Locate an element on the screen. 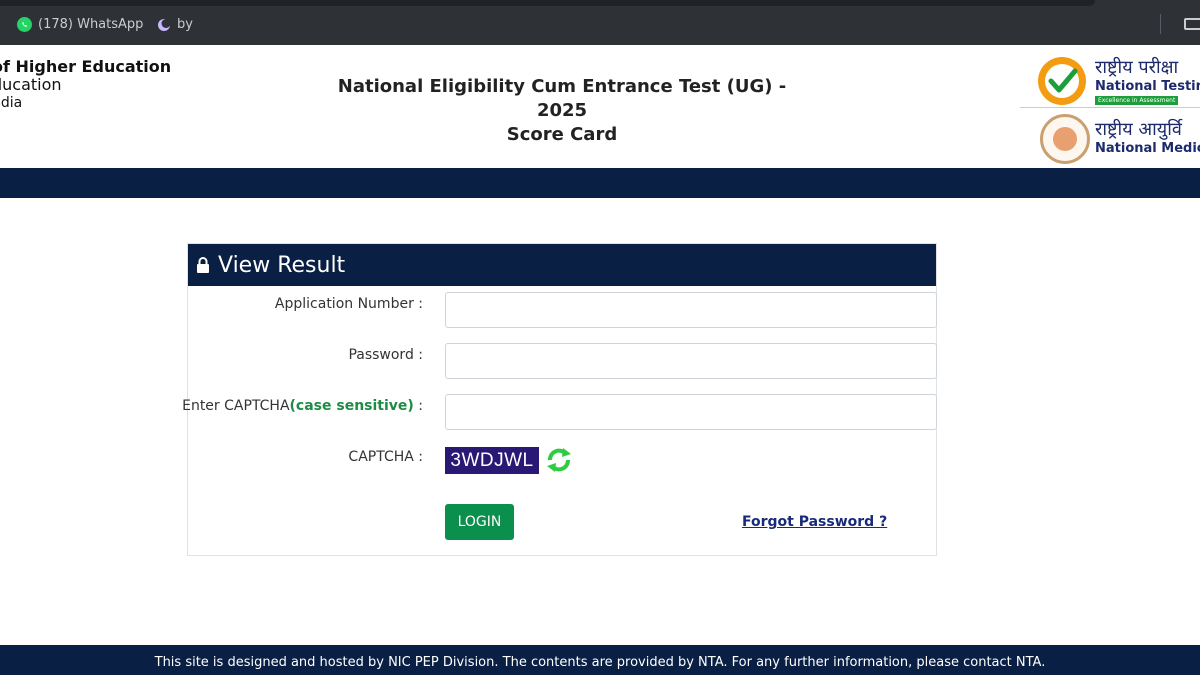 This screenshot has height=675, width=1200. captcha-label: CAPTCHA : is located at coordinates (385, 457).